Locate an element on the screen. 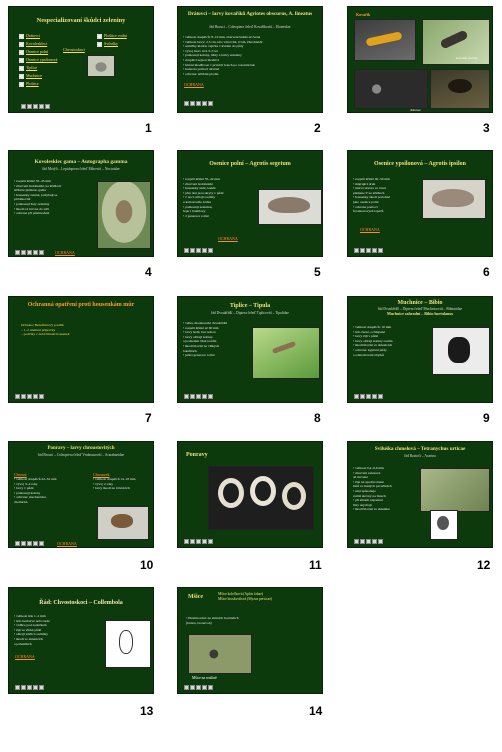 The image size is (502, 752). slide-title: Osenice polní – Agrotis segetum is located at coordinates (250, 164).